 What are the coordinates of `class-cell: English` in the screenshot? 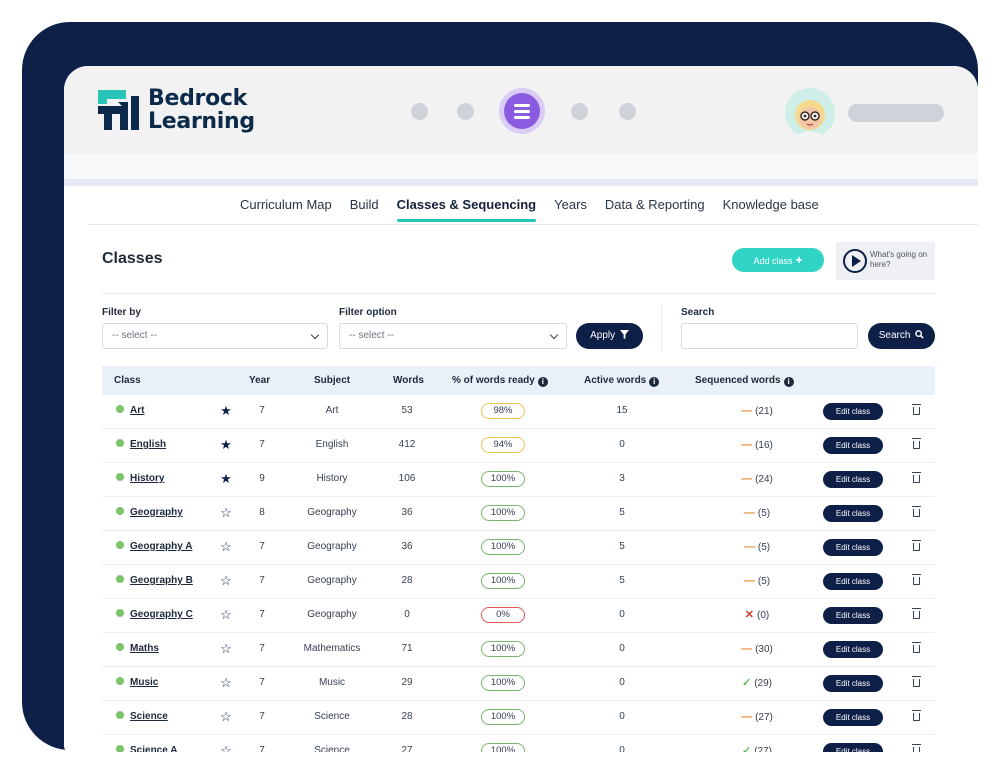 It's located at (141, 446).